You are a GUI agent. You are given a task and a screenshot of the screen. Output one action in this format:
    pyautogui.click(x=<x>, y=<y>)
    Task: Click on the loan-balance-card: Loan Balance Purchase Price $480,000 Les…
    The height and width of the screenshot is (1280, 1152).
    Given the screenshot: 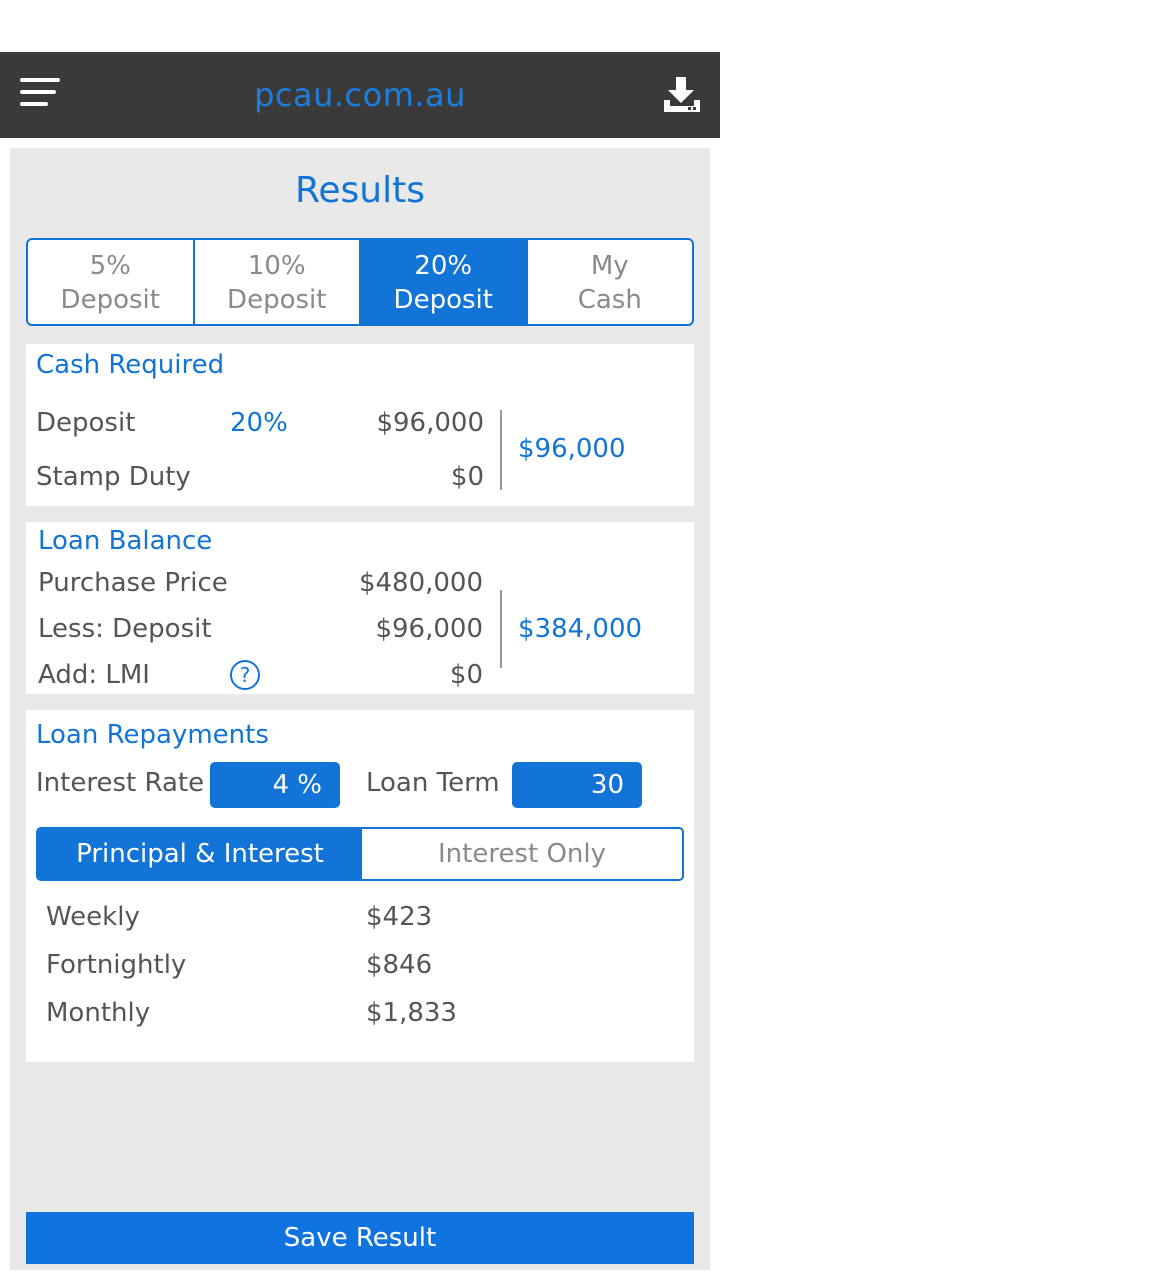 What is the action you would take?
    pyautogui.click(x=360, y=608)
    